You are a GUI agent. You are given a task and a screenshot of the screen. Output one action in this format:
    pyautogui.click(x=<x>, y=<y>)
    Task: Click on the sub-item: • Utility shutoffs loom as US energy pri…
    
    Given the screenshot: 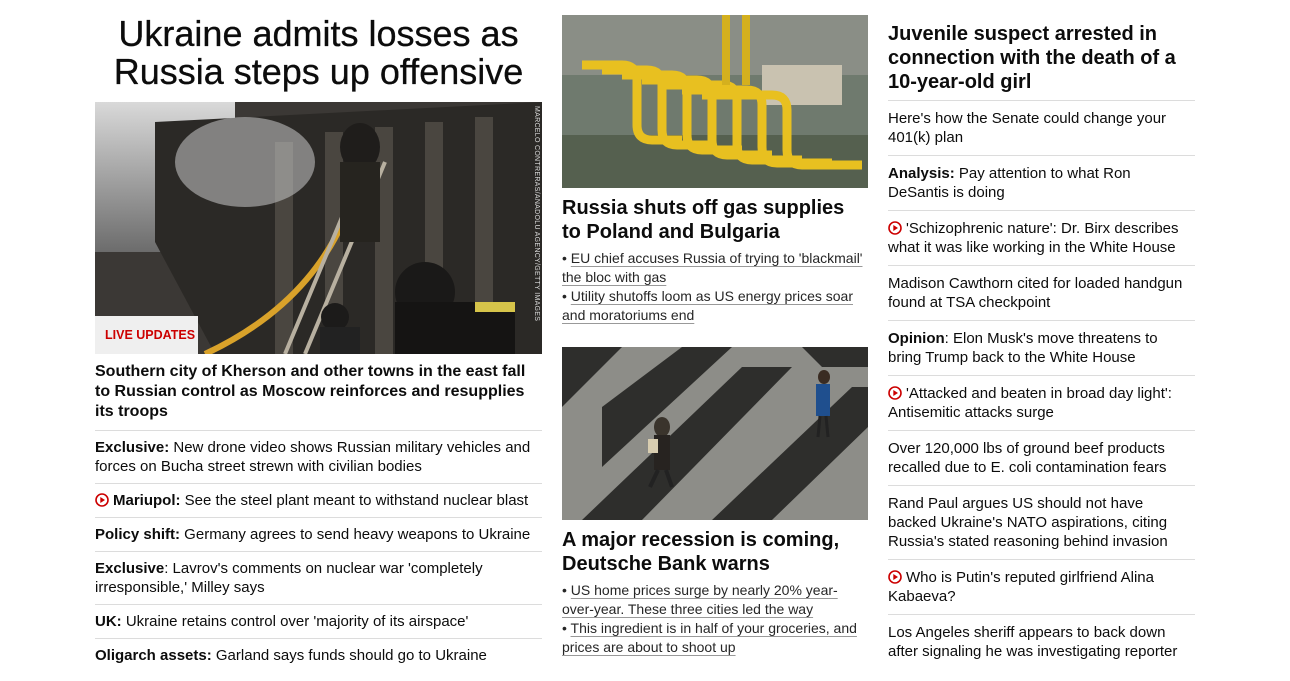 What is the action you would take?
    pyautogui.click(x=715, y=306)
    